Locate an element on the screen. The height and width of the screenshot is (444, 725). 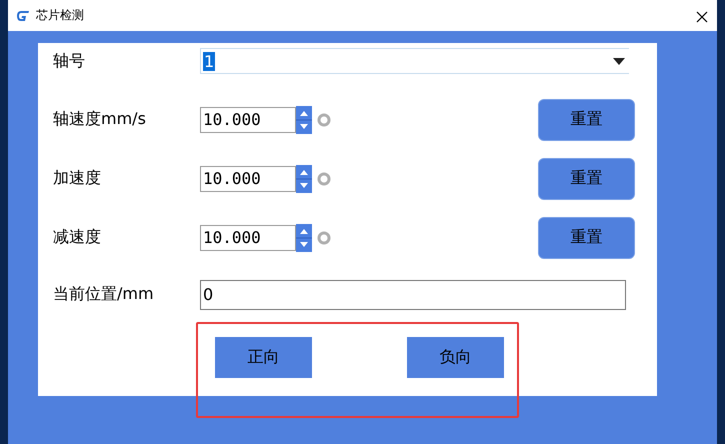
app-logo-icon is located at coordinates (23, 16).